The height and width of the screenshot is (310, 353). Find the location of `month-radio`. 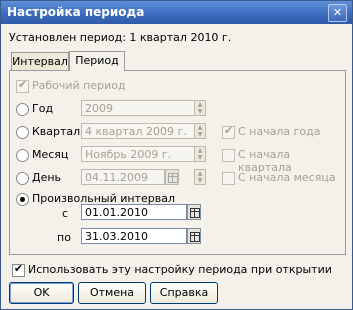

month-radio is located at coordinates (22, 155).